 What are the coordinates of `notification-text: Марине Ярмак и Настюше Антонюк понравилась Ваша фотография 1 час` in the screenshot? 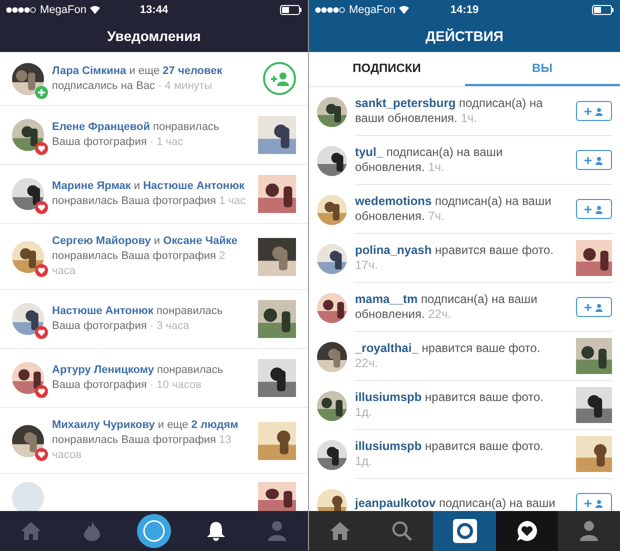 It's located at (149, 194).